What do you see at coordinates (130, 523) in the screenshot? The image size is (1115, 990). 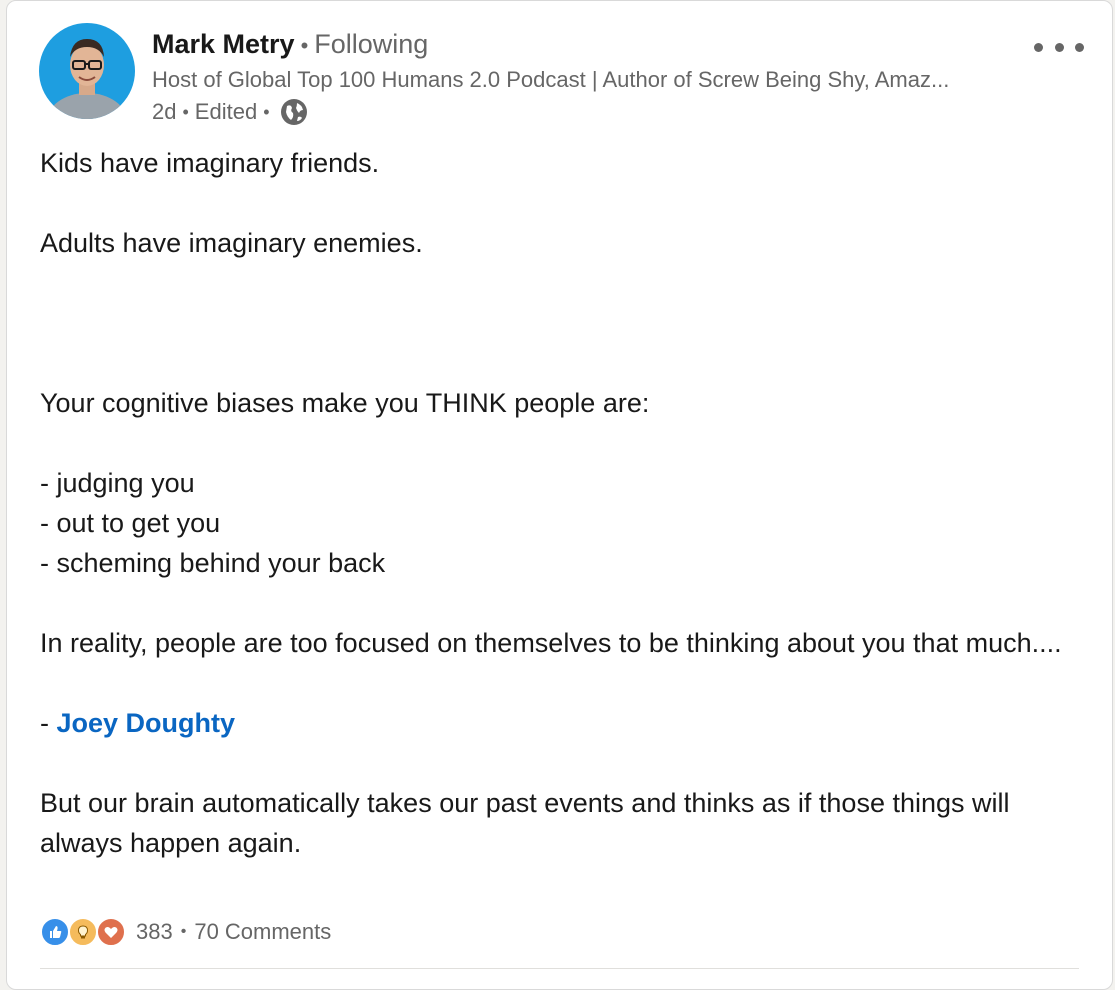 I see `post-bullet: - out to get you` at bounding box center [130, 523].